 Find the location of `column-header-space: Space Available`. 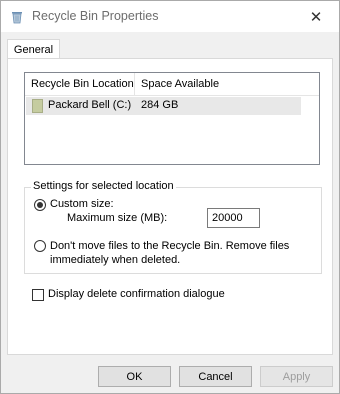

column-header-space: Space Available is located at coordinates (227, 84).